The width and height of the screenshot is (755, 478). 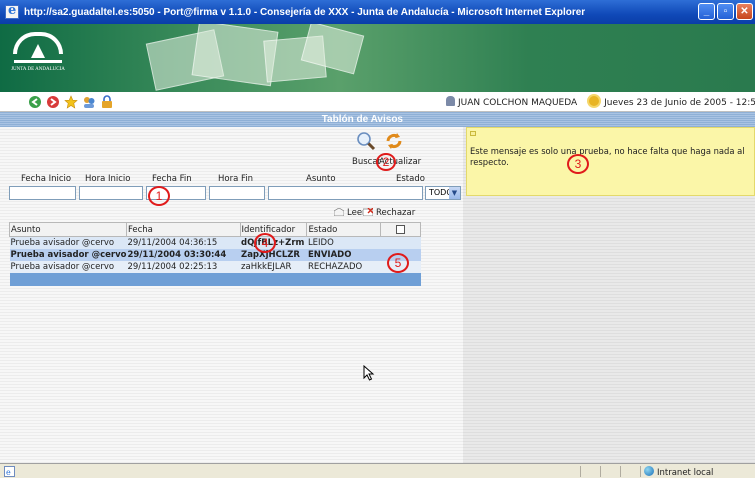 What do you see at coordinates (111, 193) in the screenshot?
I see `hora-inicio-input` at bounding box center [111, 193].